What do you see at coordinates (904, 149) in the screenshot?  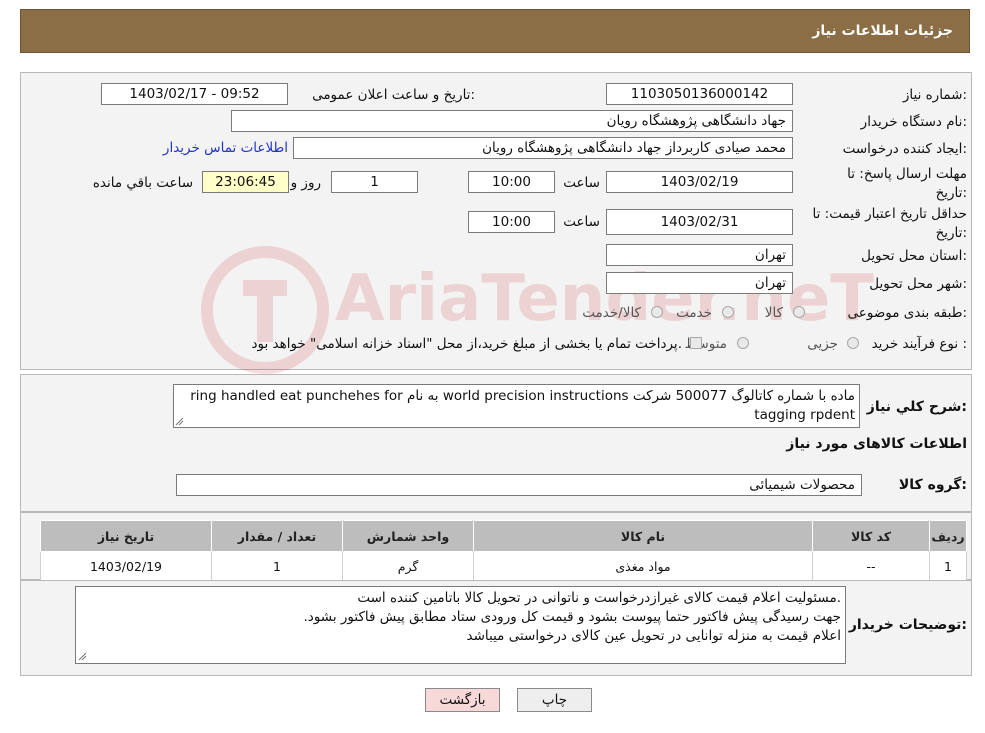 I see `creator-label: ایجاد کننده درخواست:` at bounding box center [904, 149].